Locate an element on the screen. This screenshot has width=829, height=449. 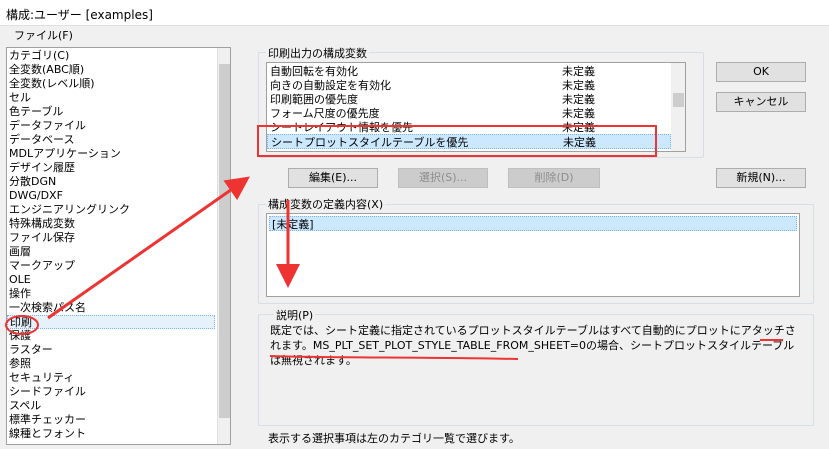
category-item: 全変数(レベル順) is located at coordinates (111, 84).